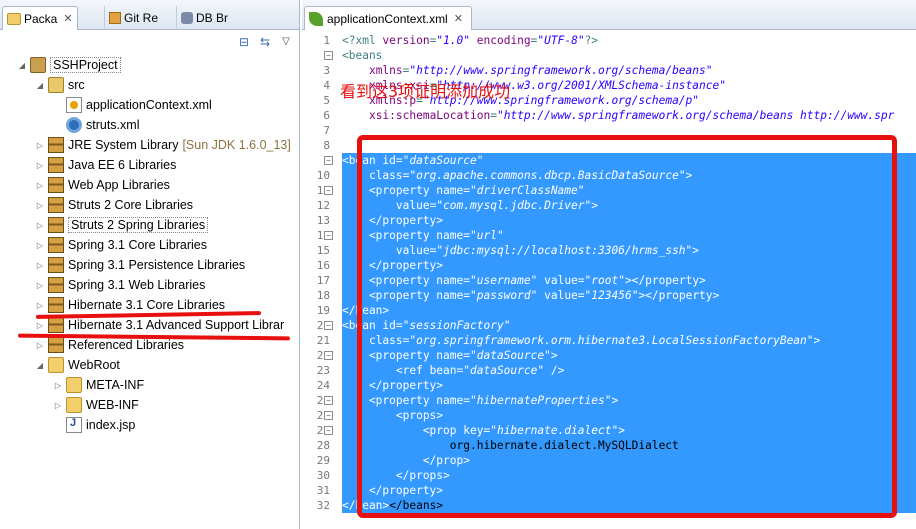 The width and height of the screenshot is (916, 529). Describe the element at coordinates (74, 405) in the screenshot. I see `folder-icon` at that location.